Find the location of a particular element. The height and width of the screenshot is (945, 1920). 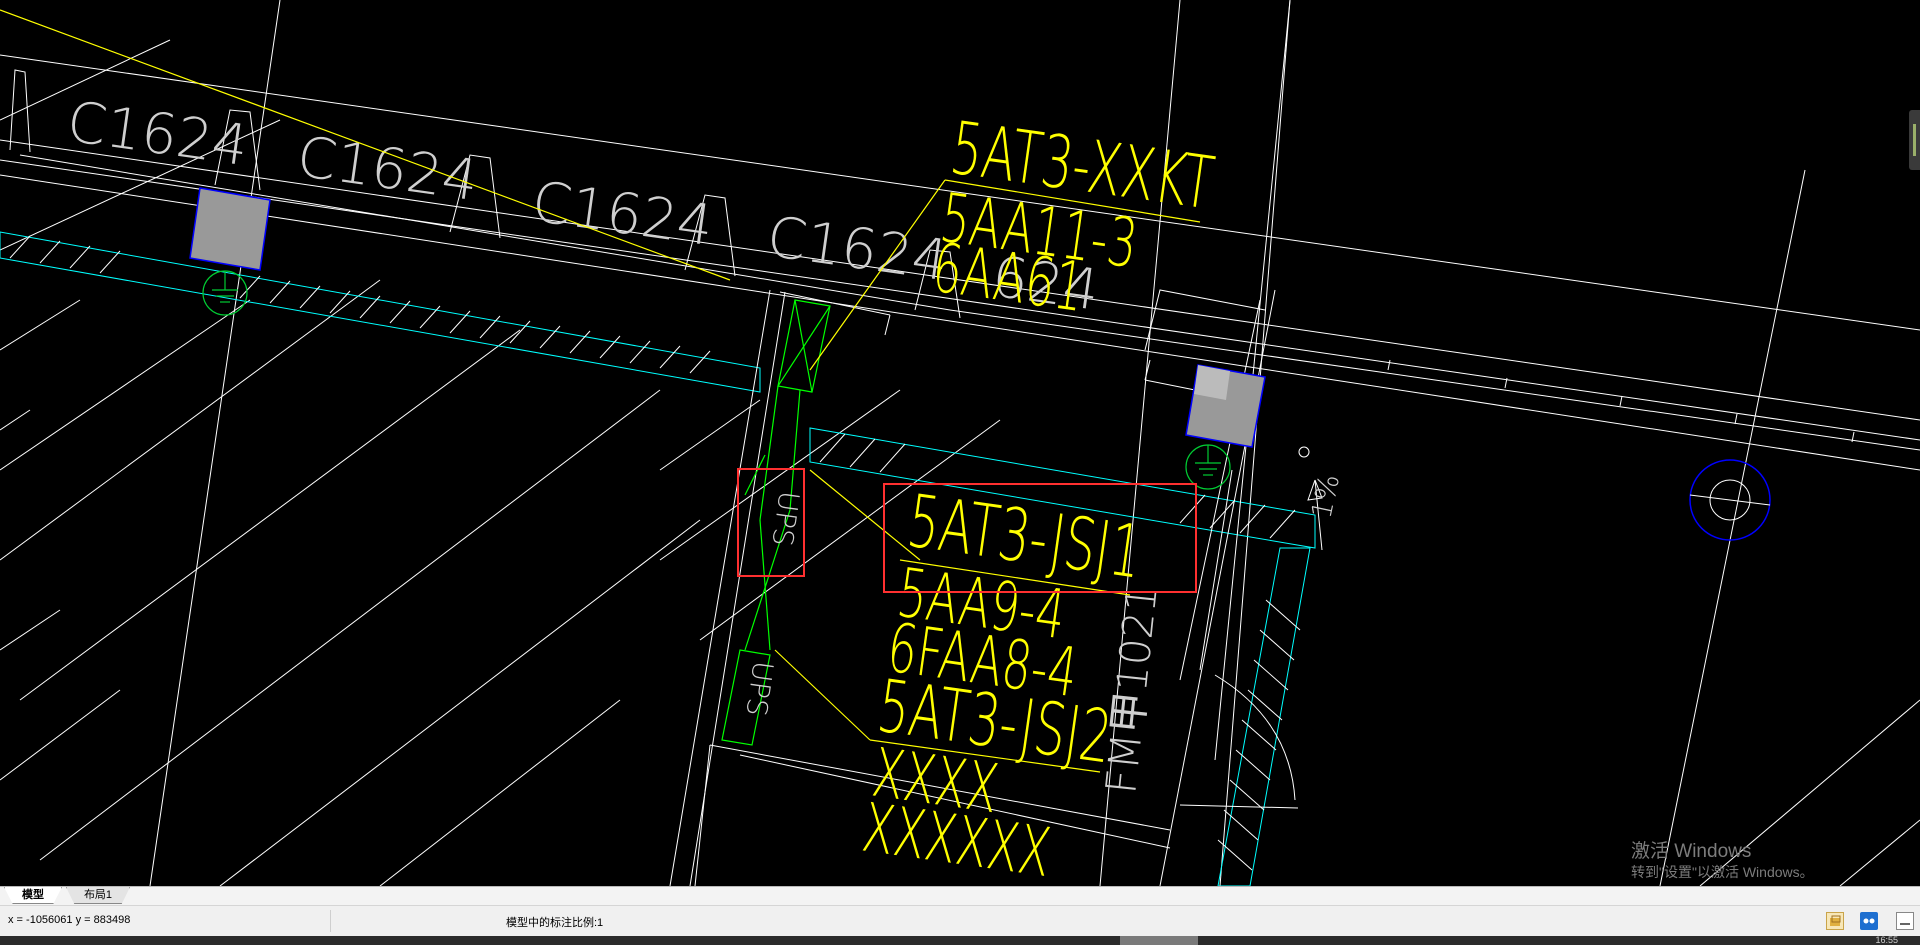

tab-model: 模型 is located at coordinates (33, 895).